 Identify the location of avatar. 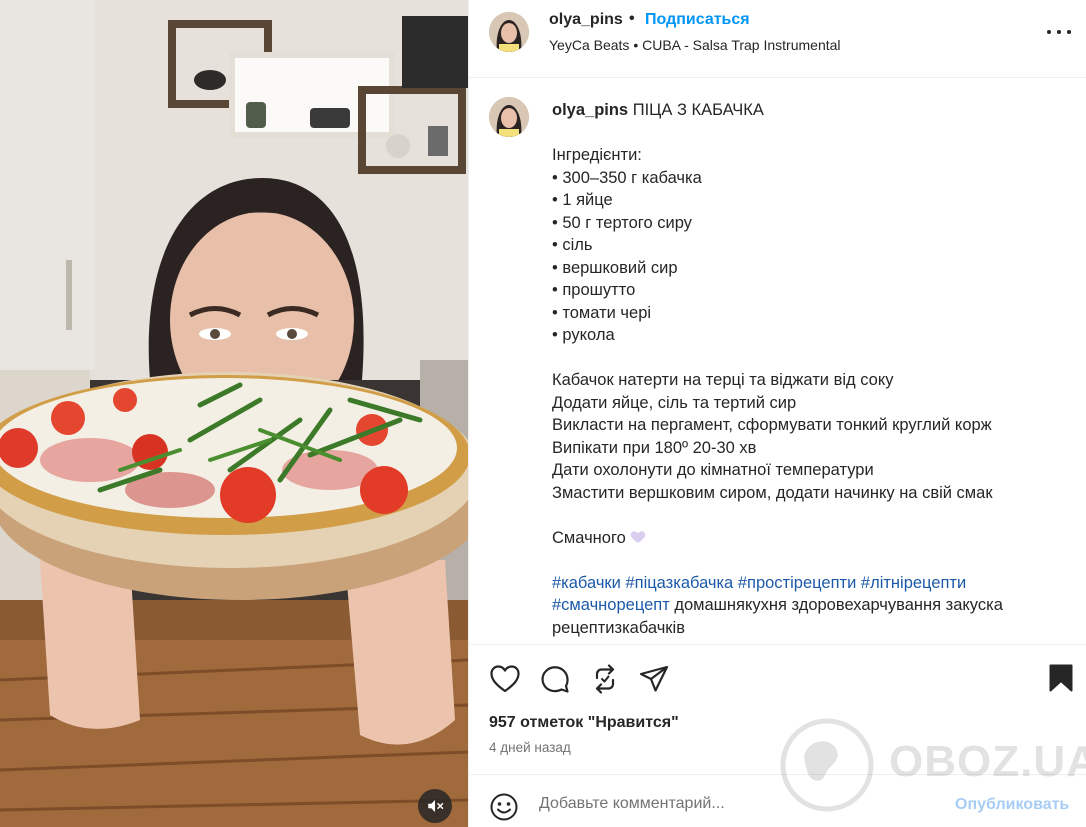
(509, 32).